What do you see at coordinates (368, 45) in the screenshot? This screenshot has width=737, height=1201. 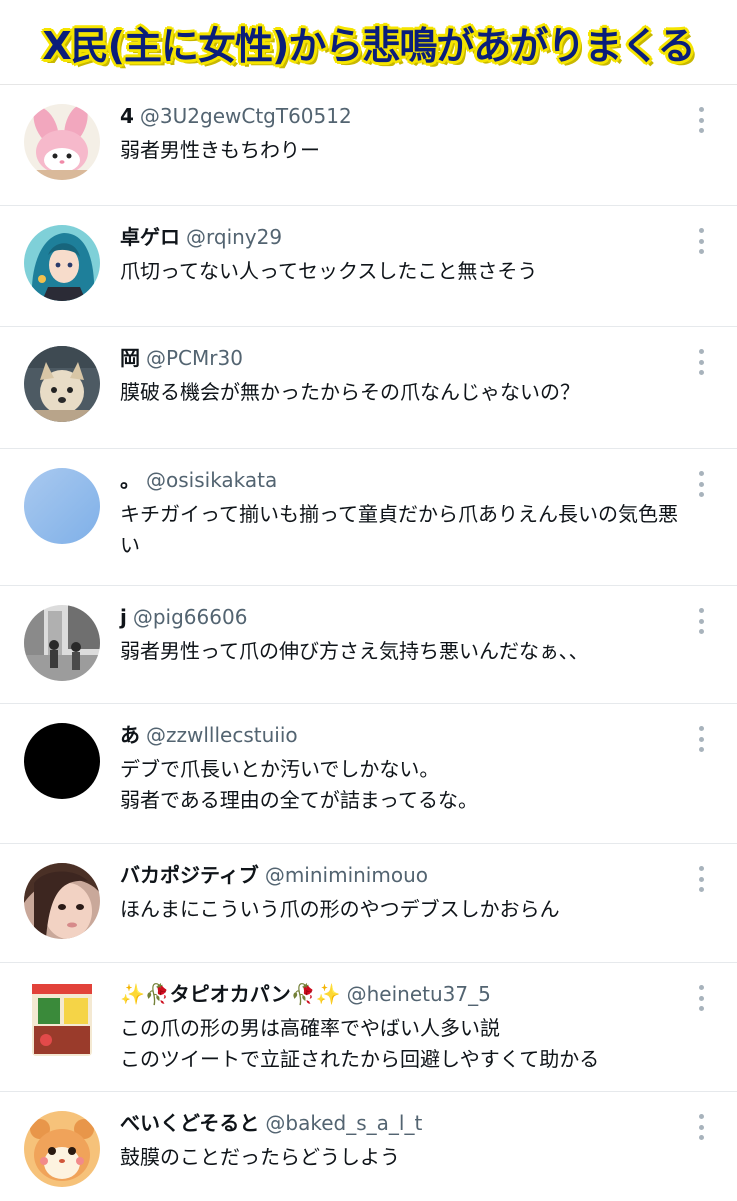 I see `headline-text: X民(主に女性)から悲鳴があがりまくる` at bounding box center [368, 45].